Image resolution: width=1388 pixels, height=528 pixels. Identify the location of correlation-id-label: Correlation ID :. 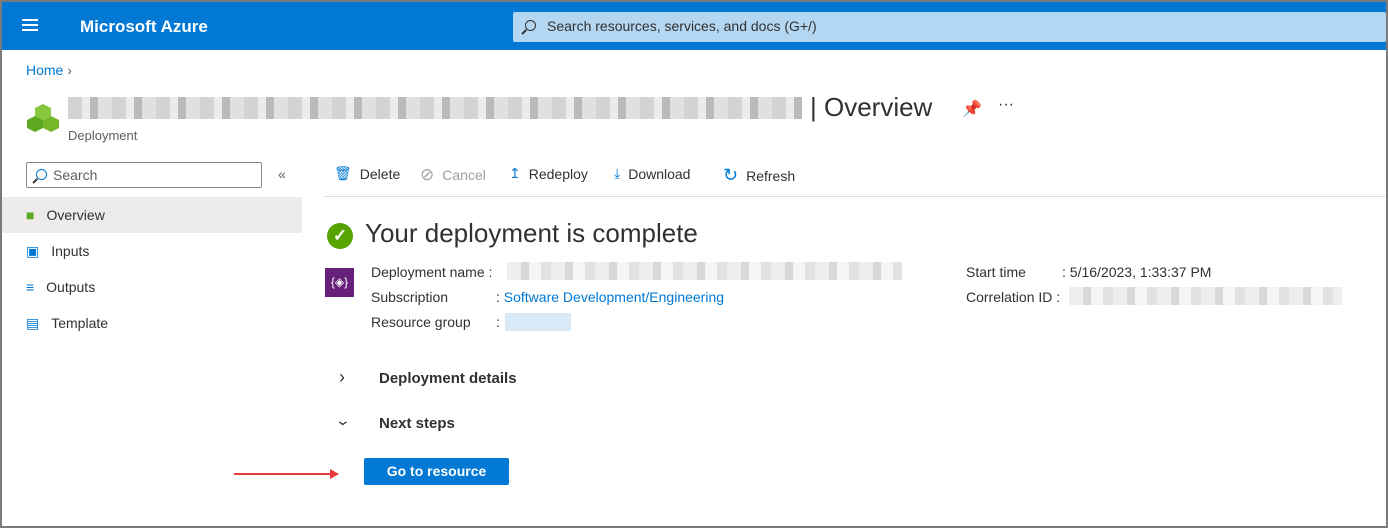
(1013, 297).